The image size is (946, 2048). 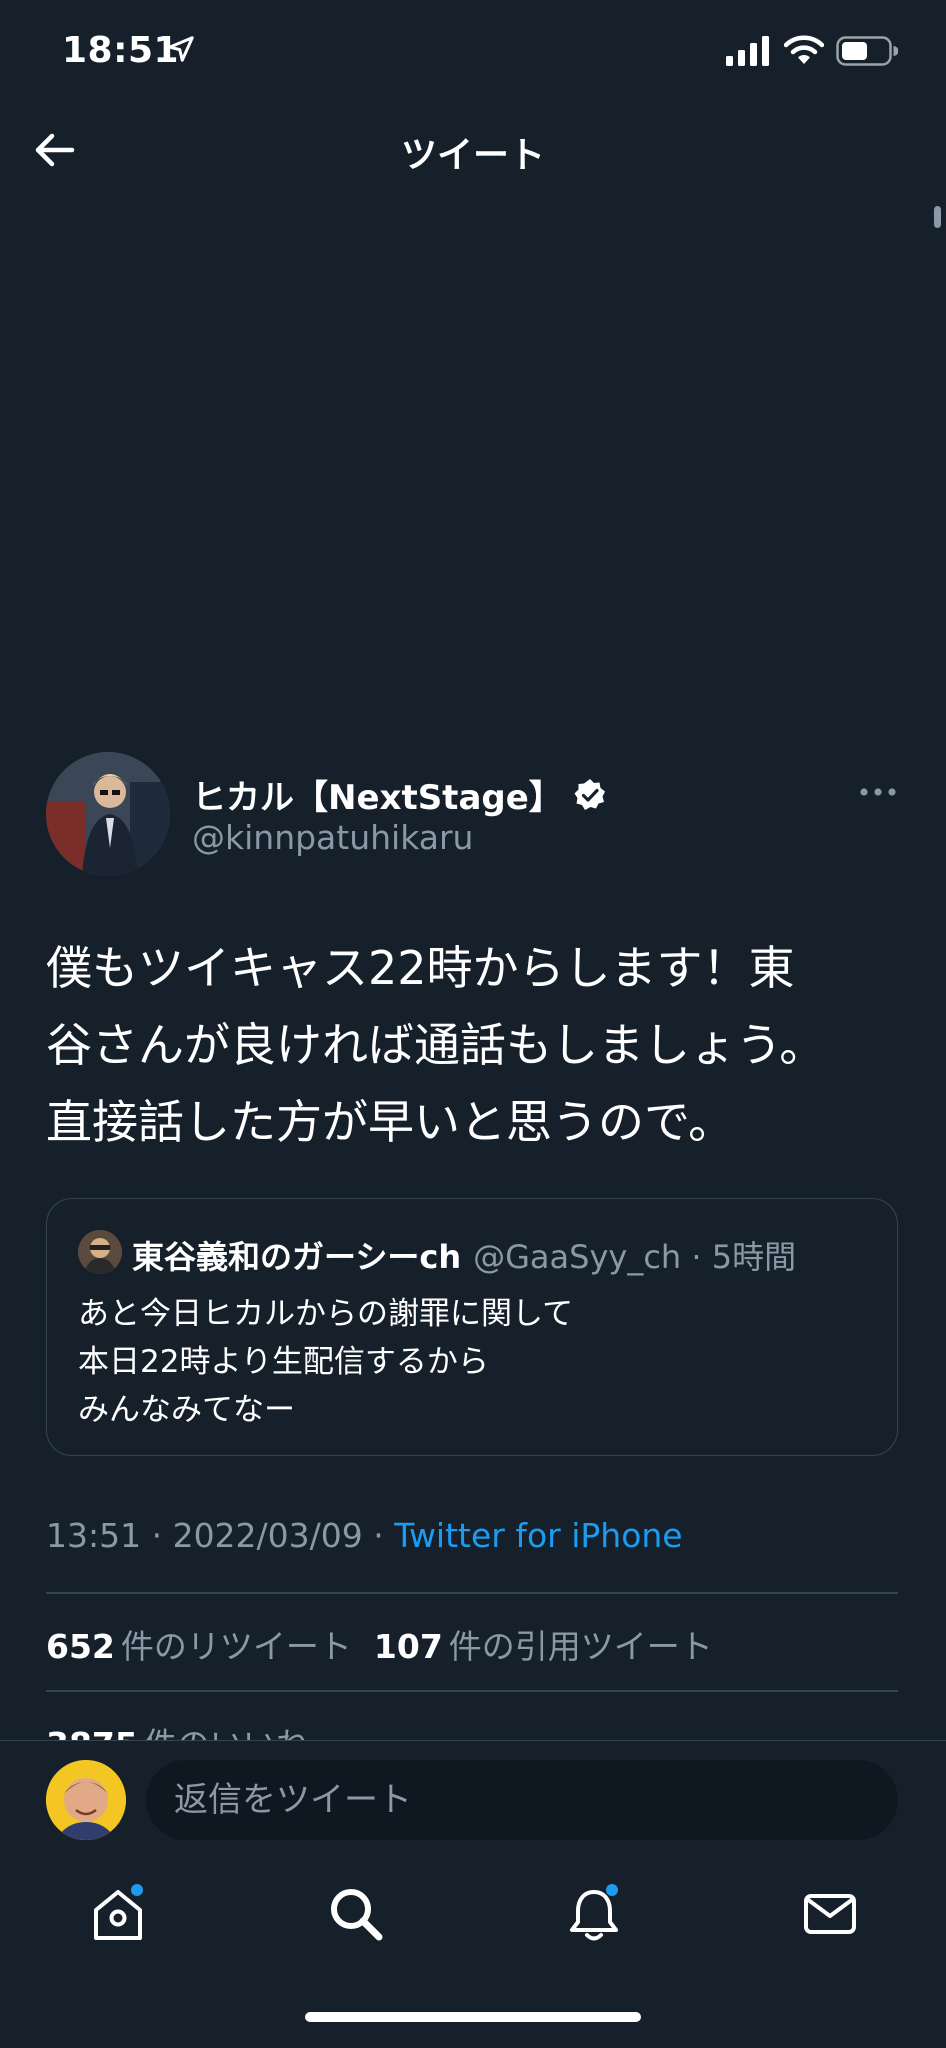 I want to click on retweets-count: 652, so click(x=80, y=1646).